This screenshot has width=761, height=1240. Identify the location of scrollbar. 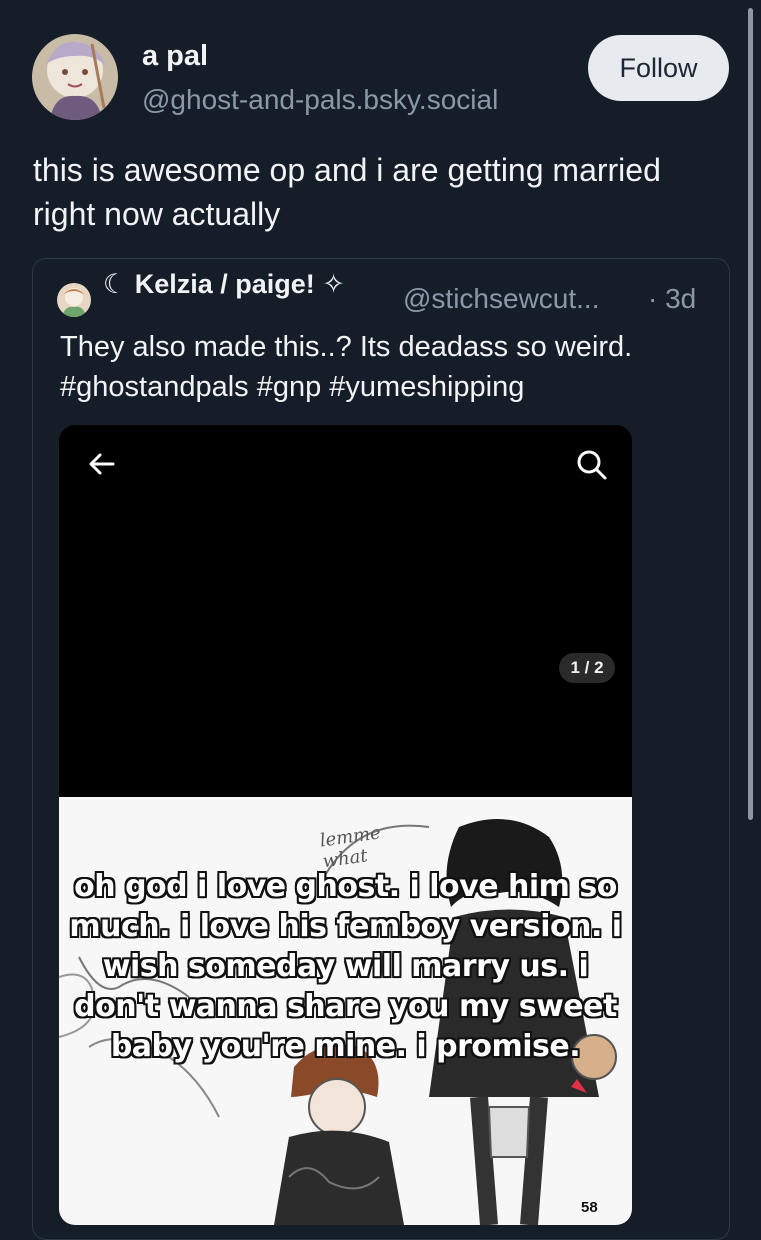
(750, 414).